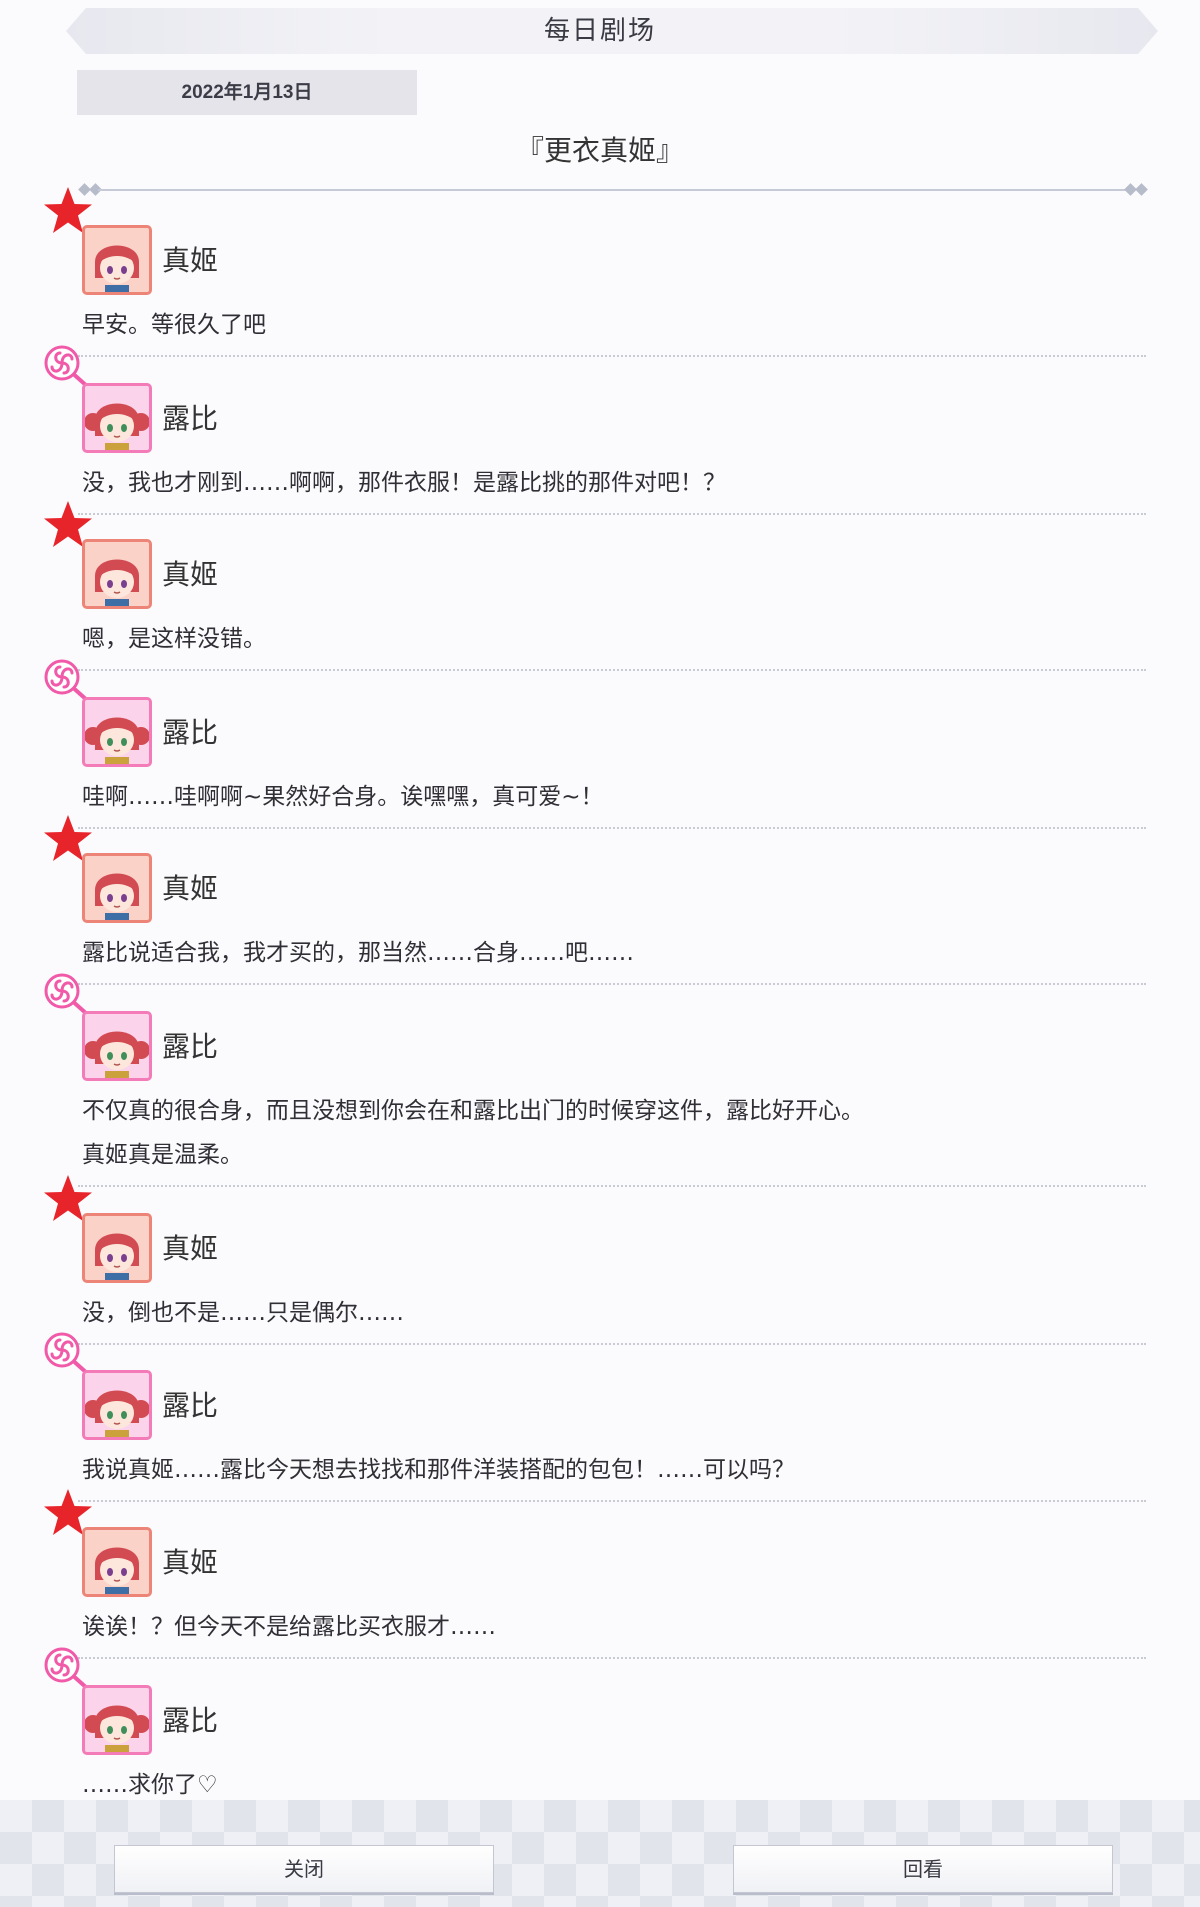 This screenshot has width=1200, height=1907. What do you see at coordinates (404, 483) in the screenshot?
I see `dialogue-text: 没，我也才刚到……啊啊，那件衣服！是露比挑的那件对吧！？` at bounding box center [404, 483].